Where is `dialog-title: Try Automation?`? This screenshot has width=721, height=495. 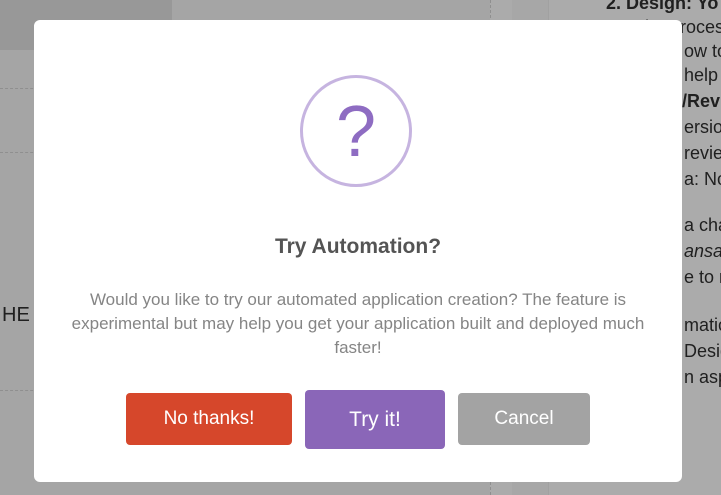
dialog-title: Try Automation? is located at coordinates (358, 246).